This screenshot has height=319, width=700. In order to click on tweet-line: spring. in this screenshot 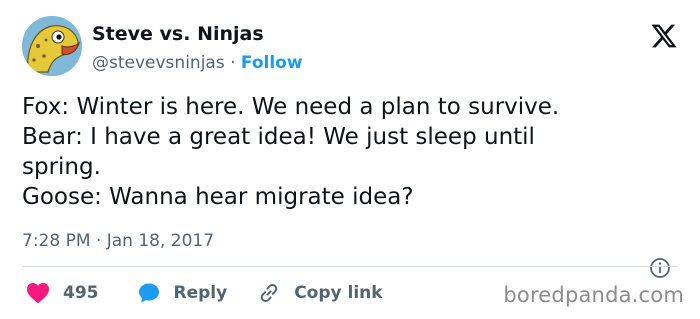, I will do `click(61, 167)`.